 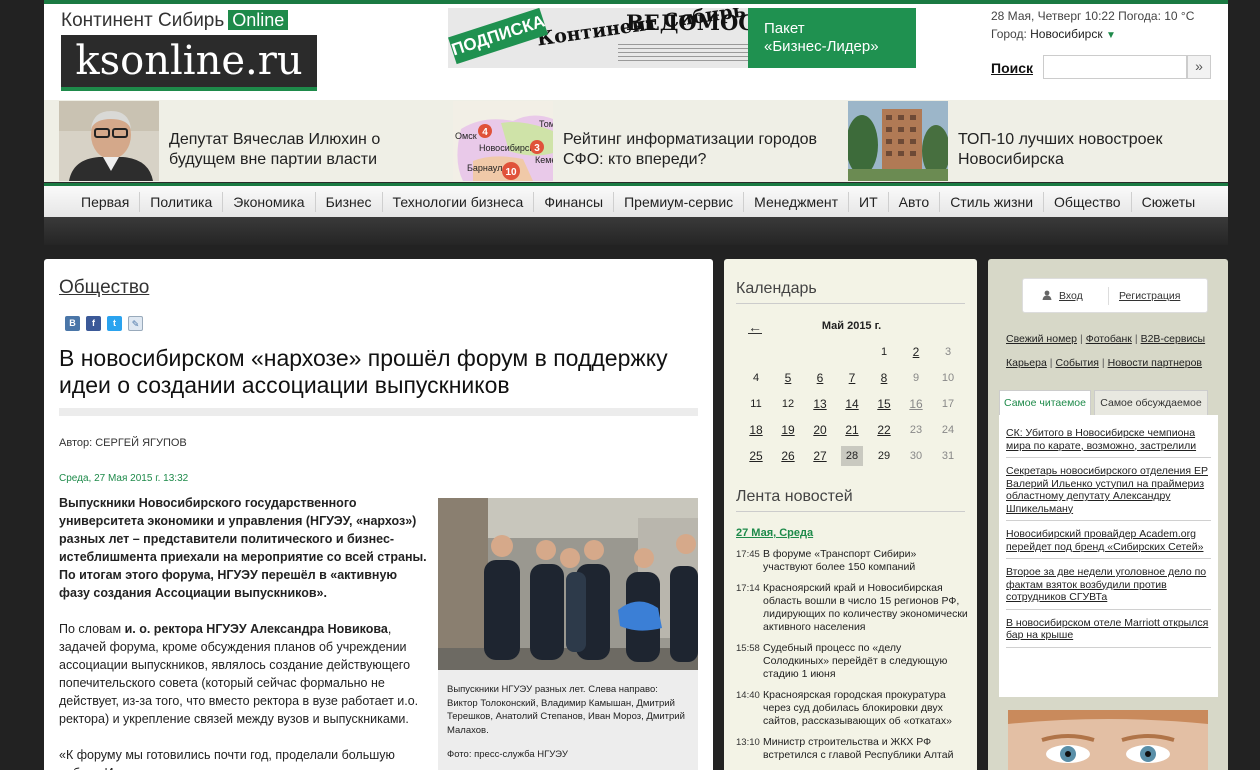 What do you see at coordinates (573, 201) in the screenshot?
I see `nav-item-finance: Финансы` at bounding box center [573, 201].